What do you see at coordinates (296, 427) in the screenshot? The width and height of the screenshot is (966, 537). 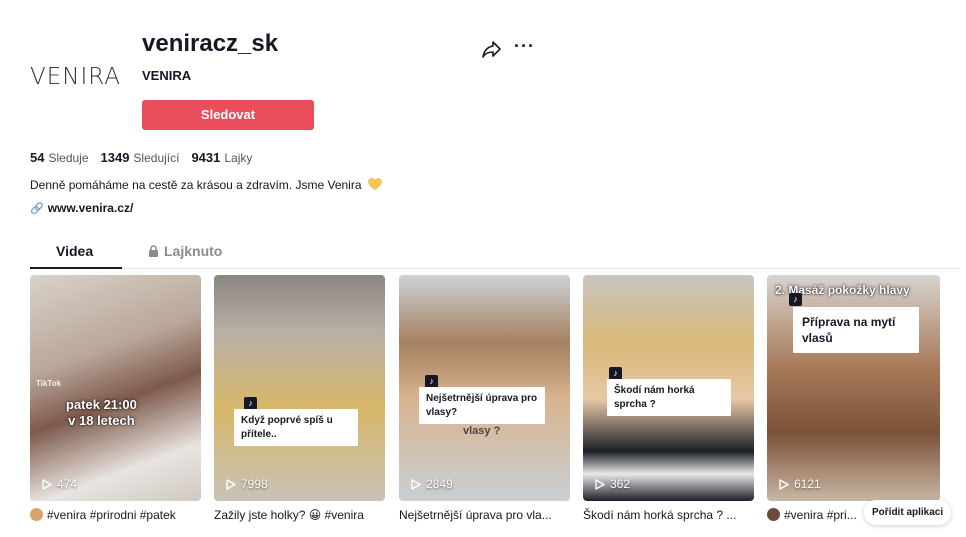 I see `video-overlay-text: Když poprvé spíš u přítele..` at bounding box center [296, 427].